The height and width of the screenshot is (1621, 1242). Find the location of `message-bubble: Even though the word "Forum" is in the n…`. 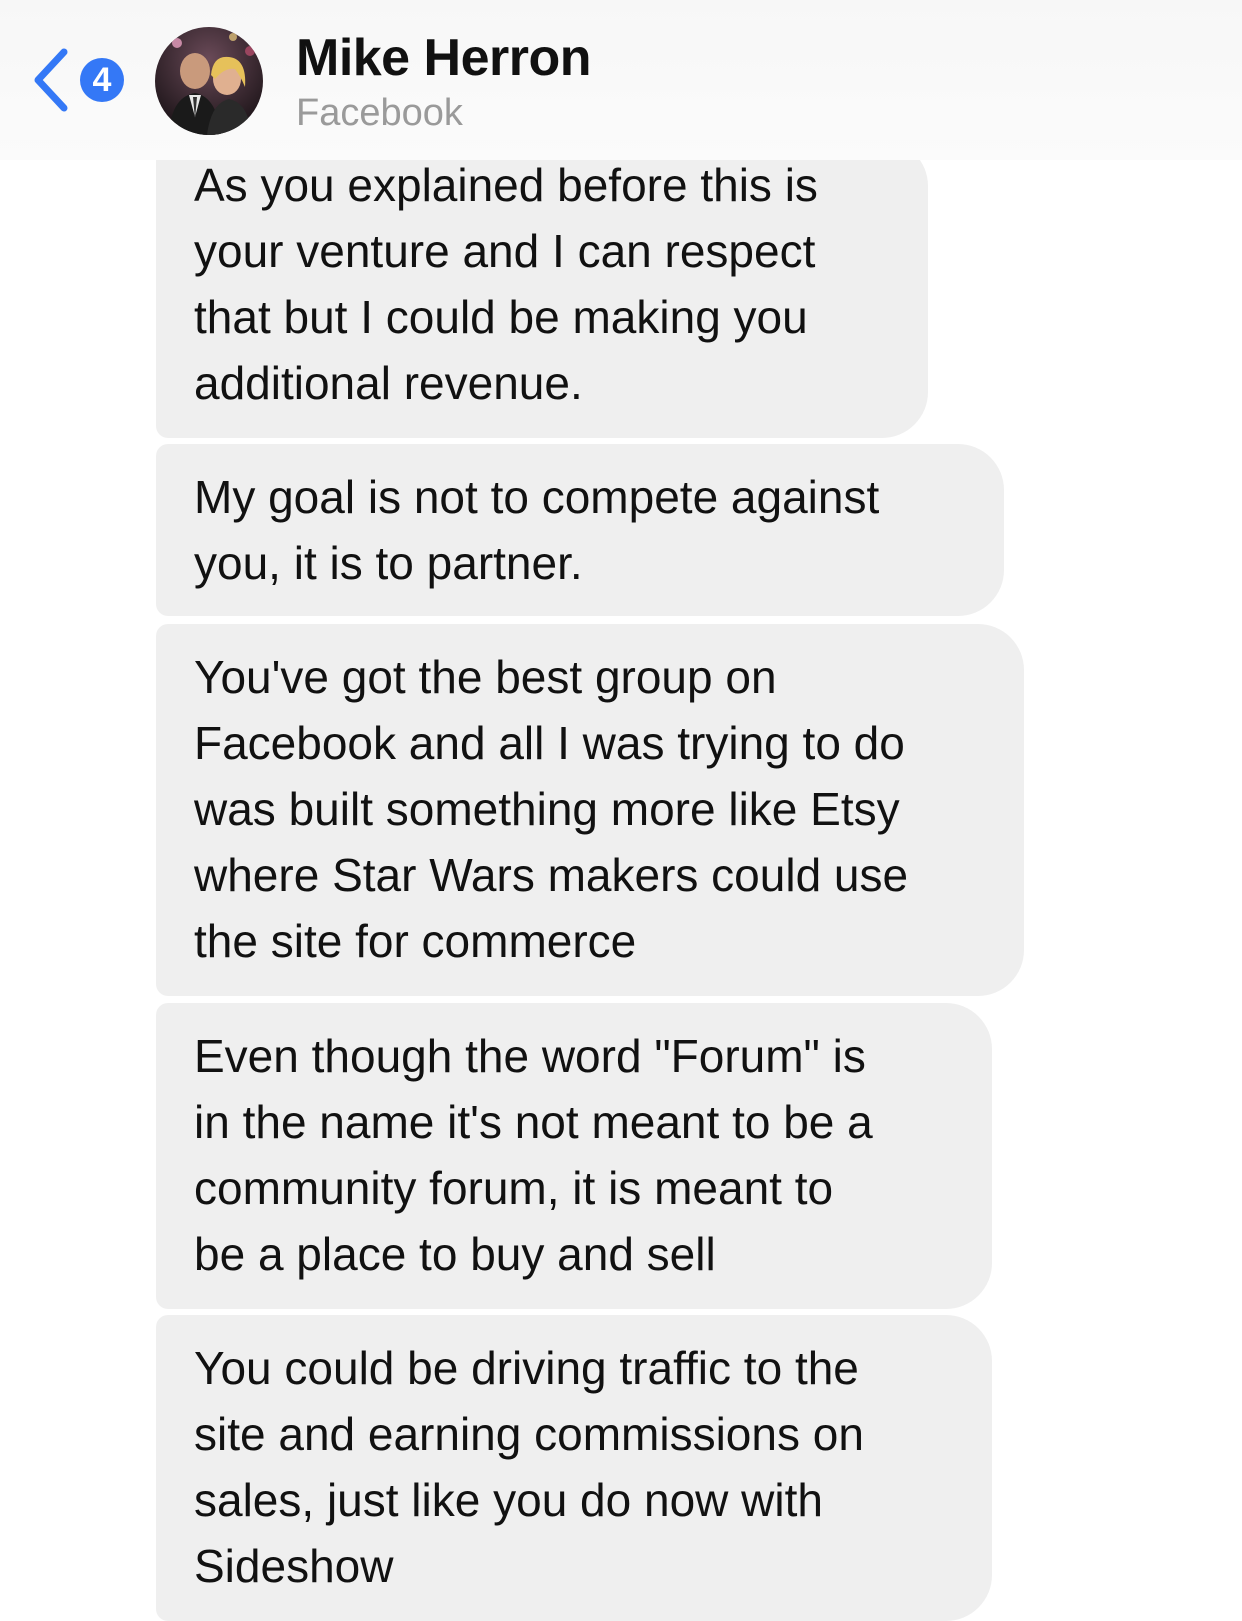

message-bubble: Even though the word "Forum" is in the n… is located at coordinates (574, 1156).